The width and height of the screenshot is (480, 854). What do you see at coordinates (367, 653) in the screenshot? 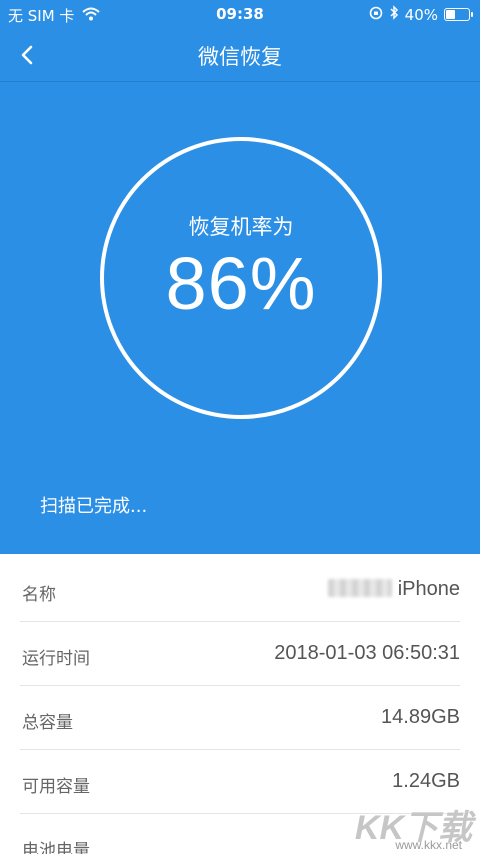
I see `info-value: 2018-01-03 06:50:31` at bounding box center [367, 653].